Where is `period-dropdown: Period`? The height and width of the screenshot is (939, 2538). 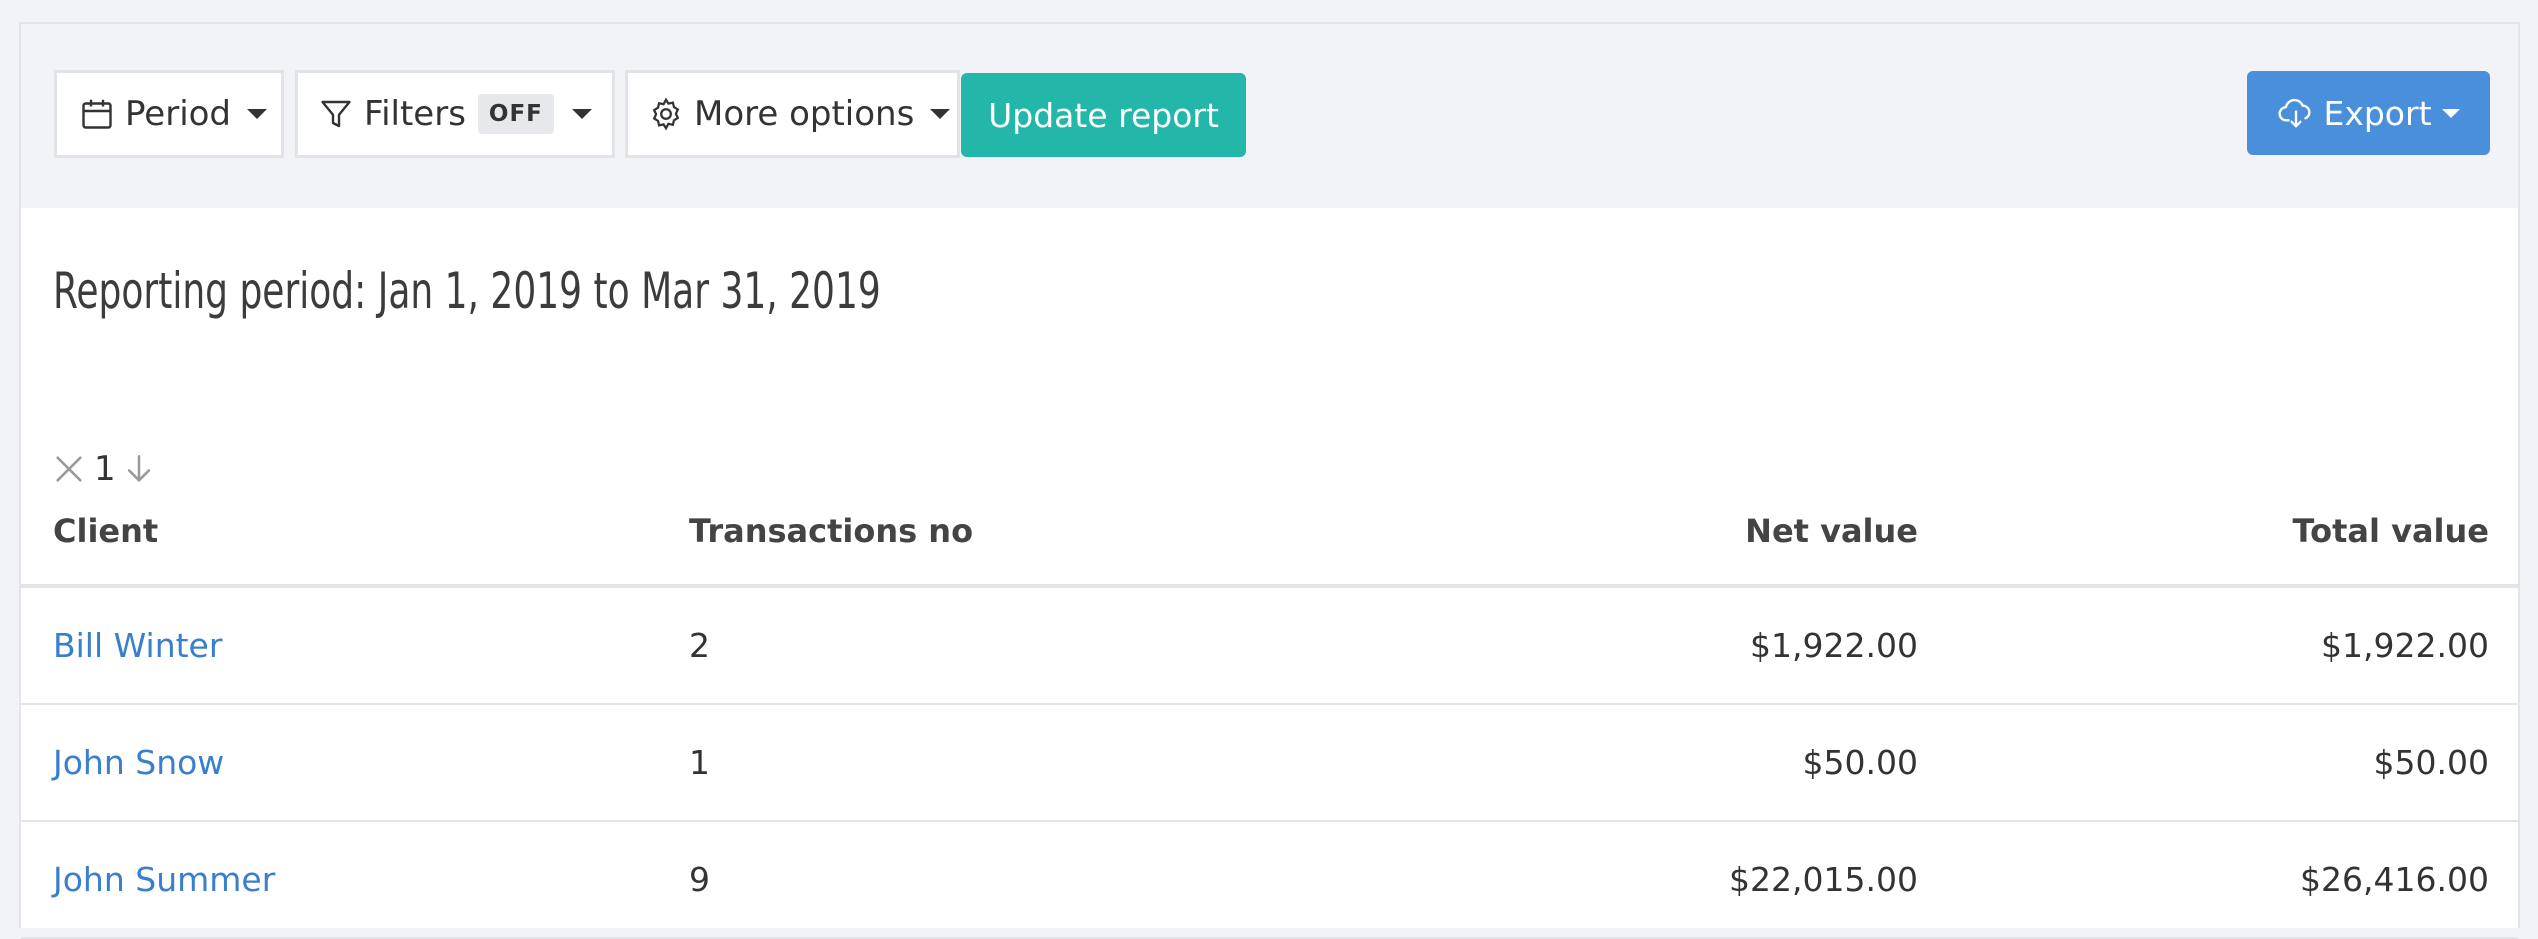
period-dropdown: Period is located at coordinates (169, 114).